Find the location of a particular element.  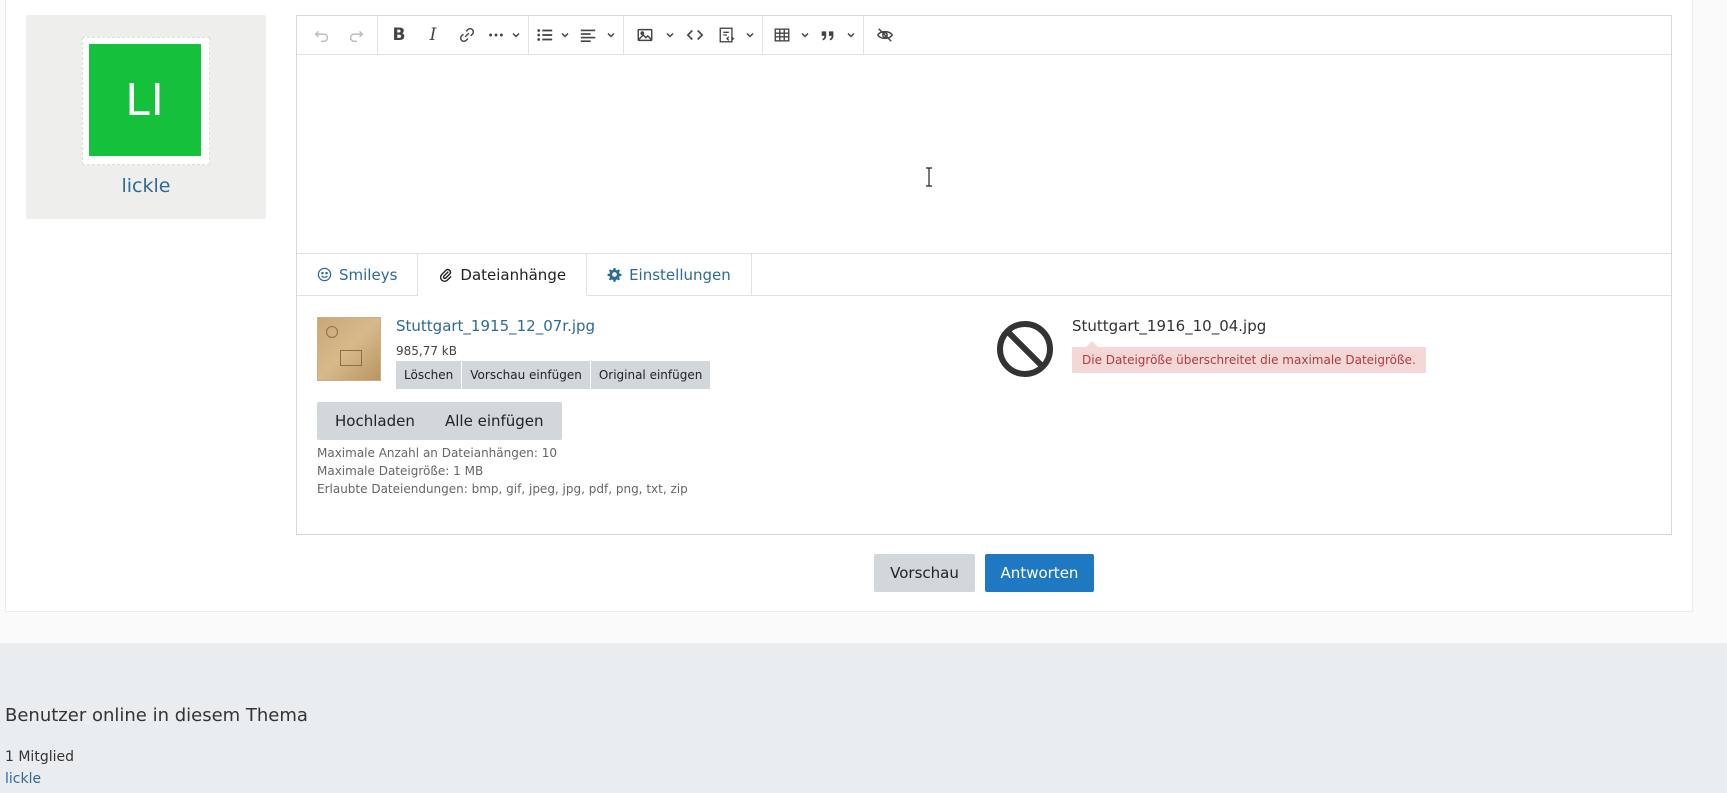

list-icon is located at coordinates (545, 35).